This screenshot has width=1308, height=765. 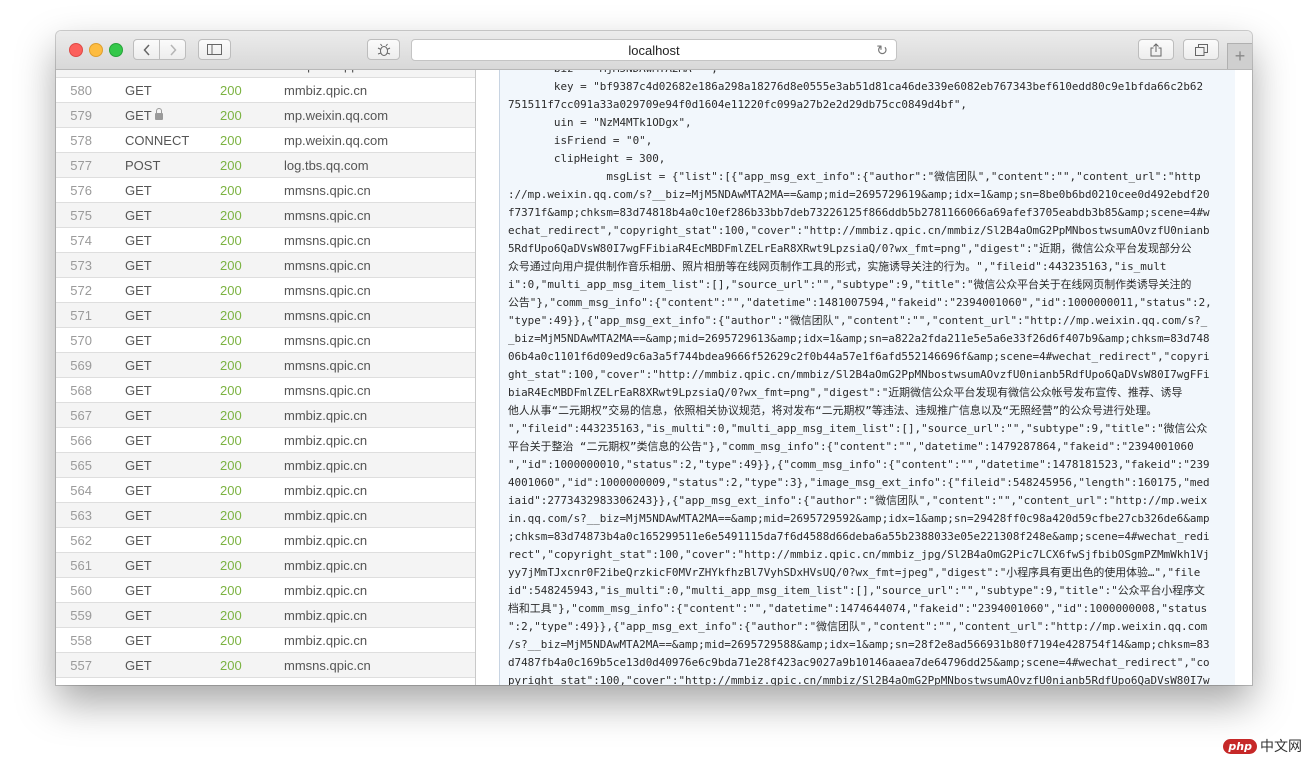 What do you see at coordinates (74, 115) in the screenshot?
I see `request-number: 579` at bounding box center [74, 115].